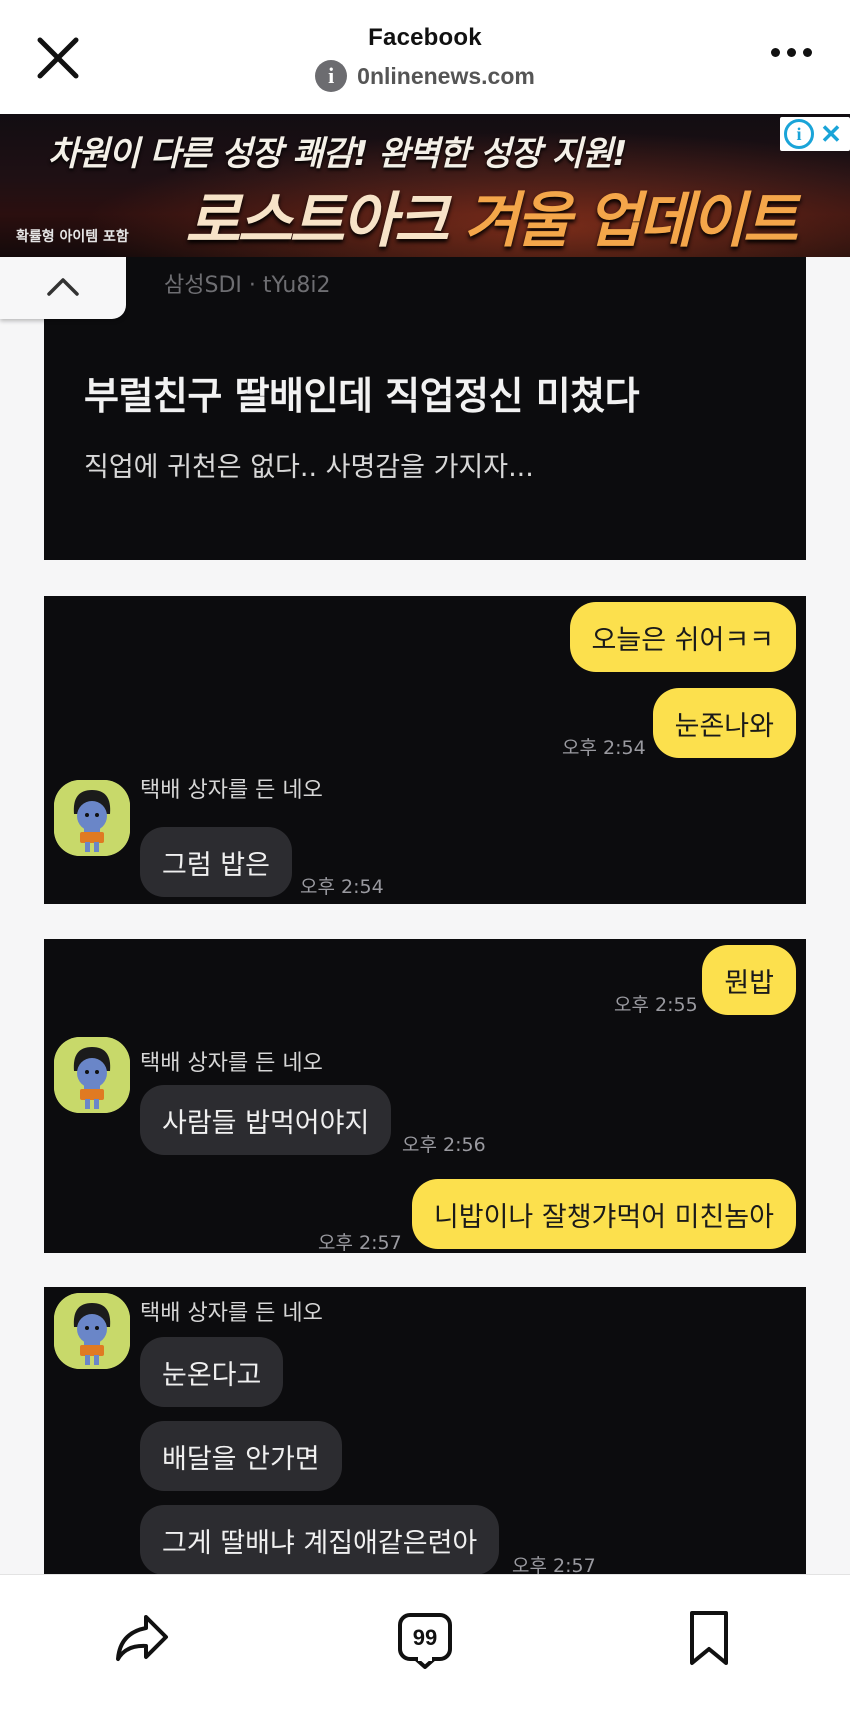 The image size is (850, 1710). I want to click on ad-headline: 로스트아크 겨울 업데이트, so click(491, 214).